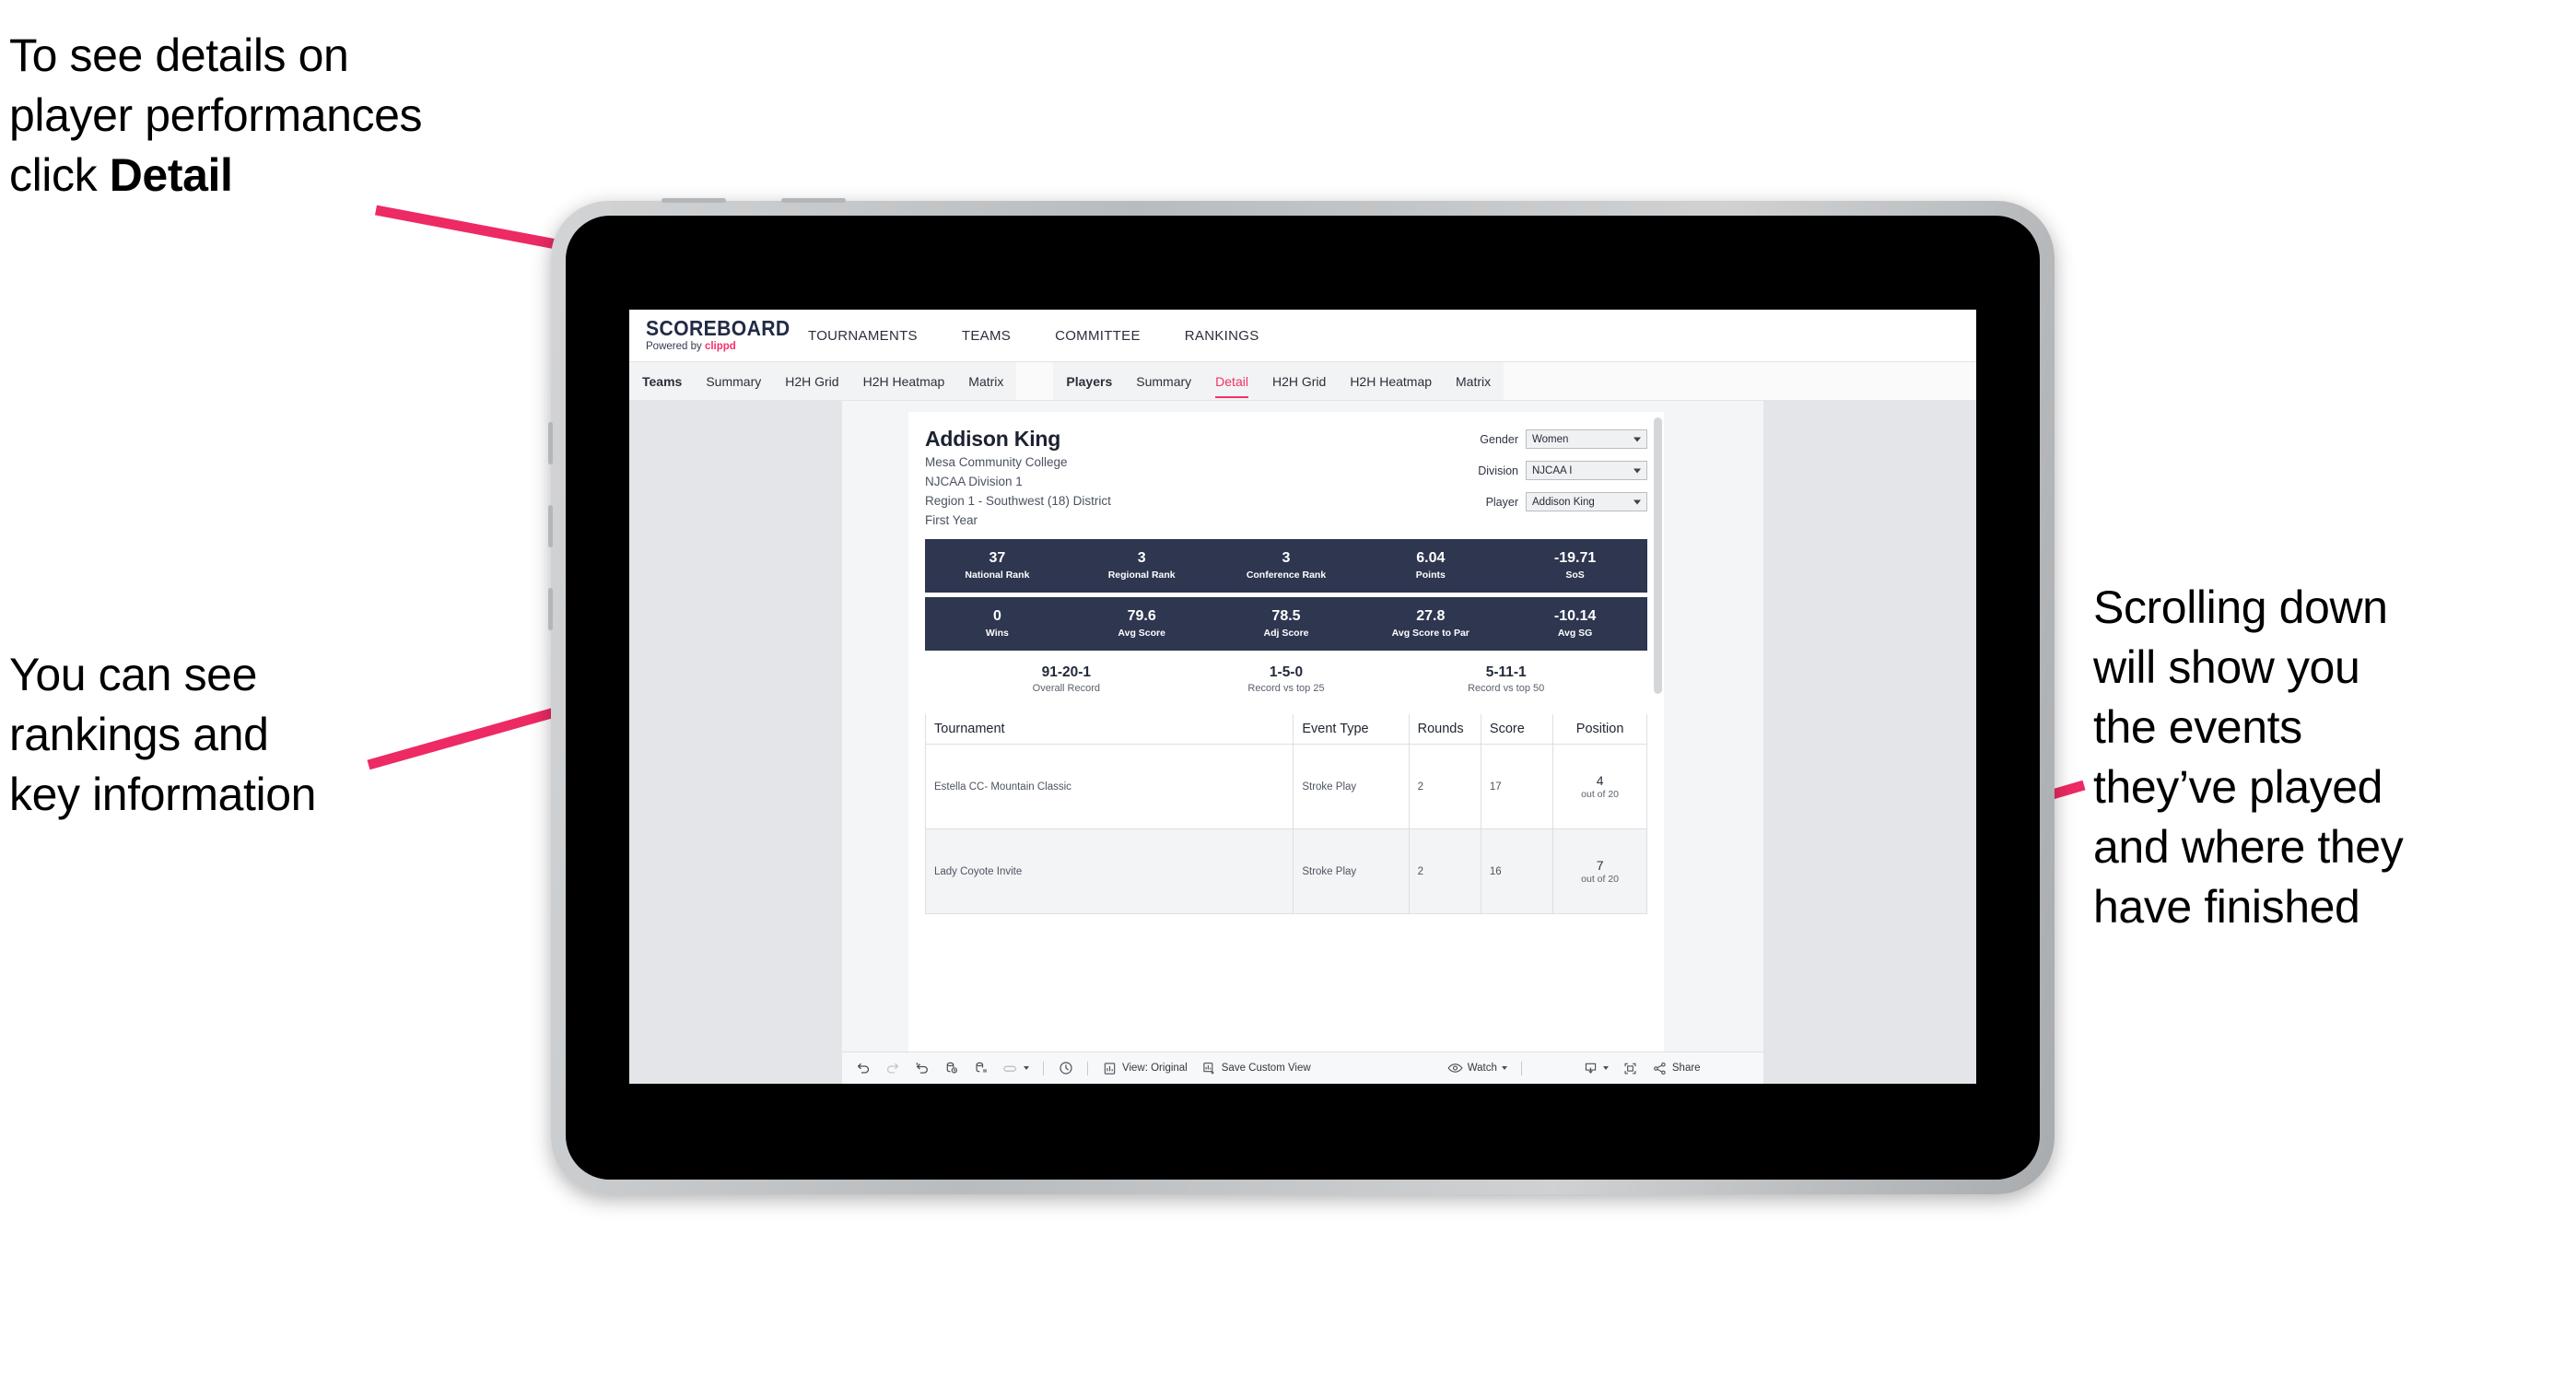 Image resolution: width=2576 pixels, height=1386 pixels. I want to click on filter-gender: Gender Women, so click(1562, 439).